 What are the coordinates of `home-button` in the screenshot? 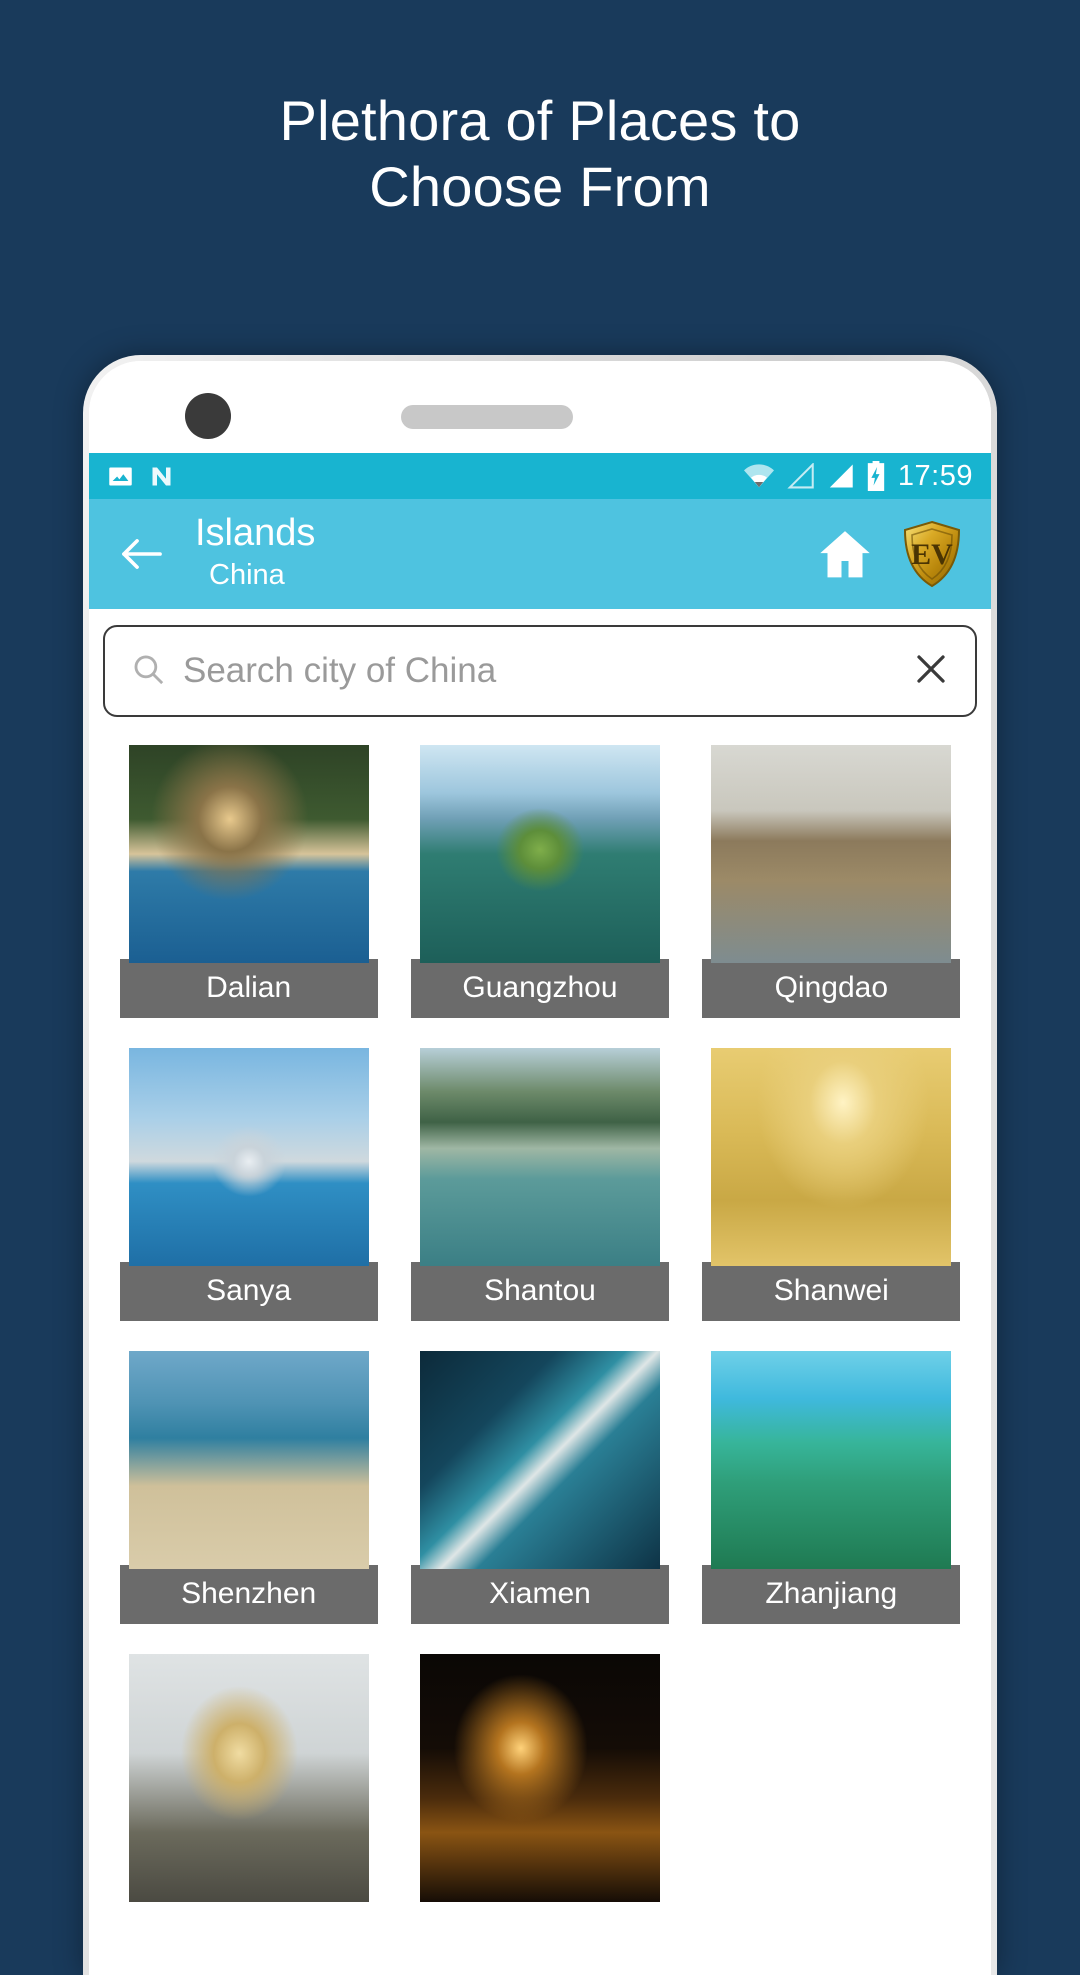 It's located at (845, 554).